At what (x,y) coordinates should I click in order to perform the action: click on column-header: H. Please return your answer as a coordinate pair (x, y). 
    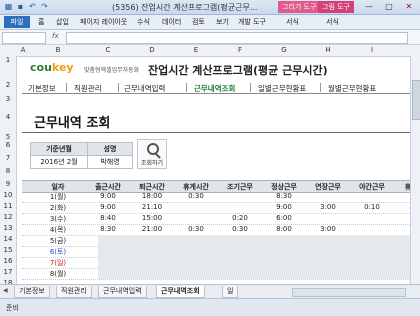
    Looking at the image, I should click on (328, 50).